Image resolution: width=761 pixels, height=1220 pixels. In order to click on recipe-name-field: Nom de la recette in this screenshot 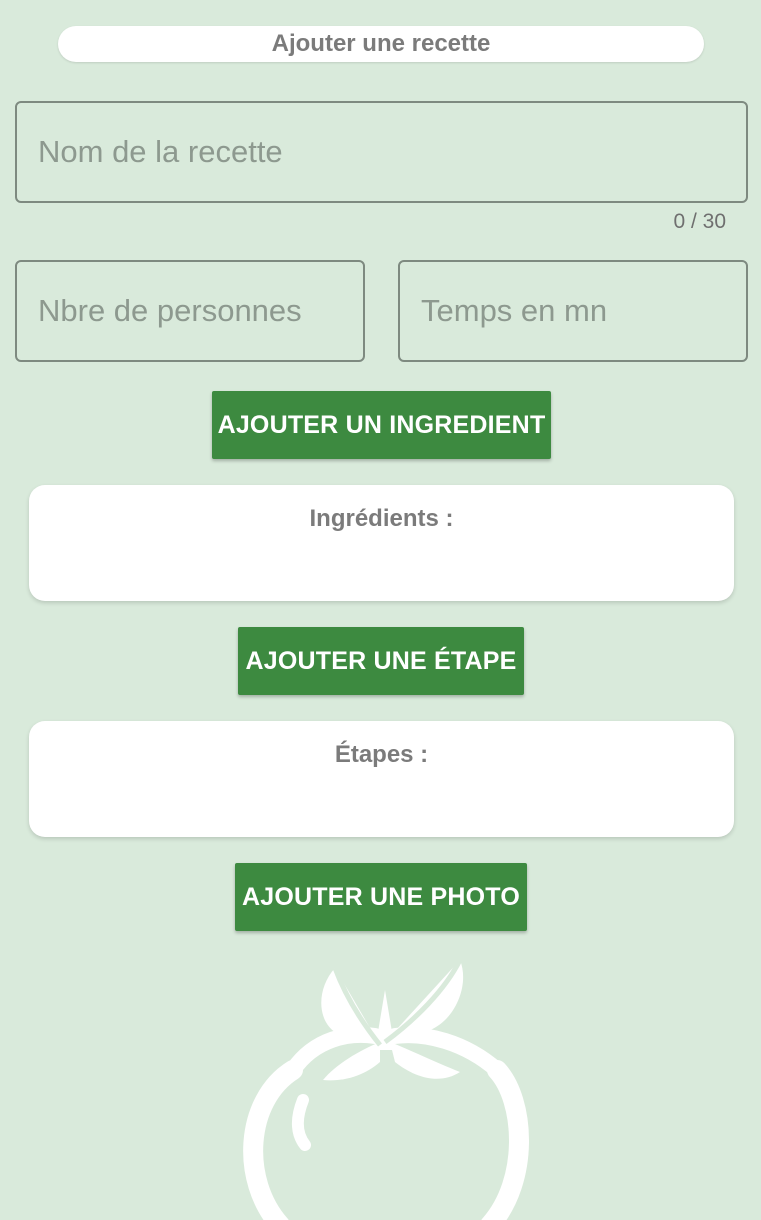, I will do `click(381, 152)`.